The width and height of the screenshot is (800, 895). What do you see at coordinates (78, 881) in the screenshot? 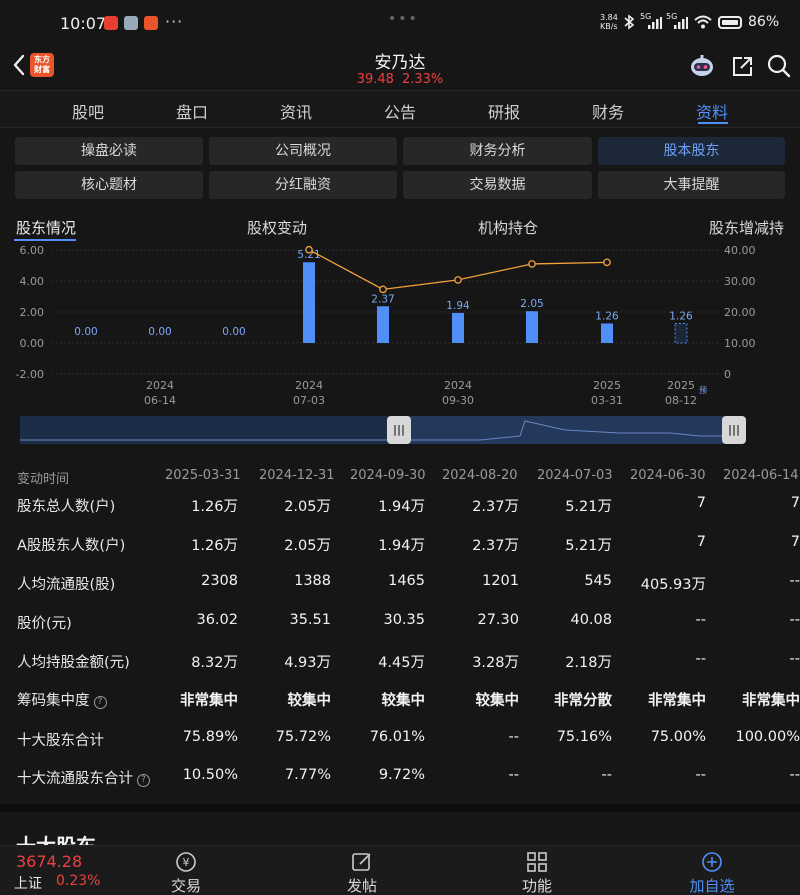
I see `index-change: 0.23%` at bounding box center [78, 881].